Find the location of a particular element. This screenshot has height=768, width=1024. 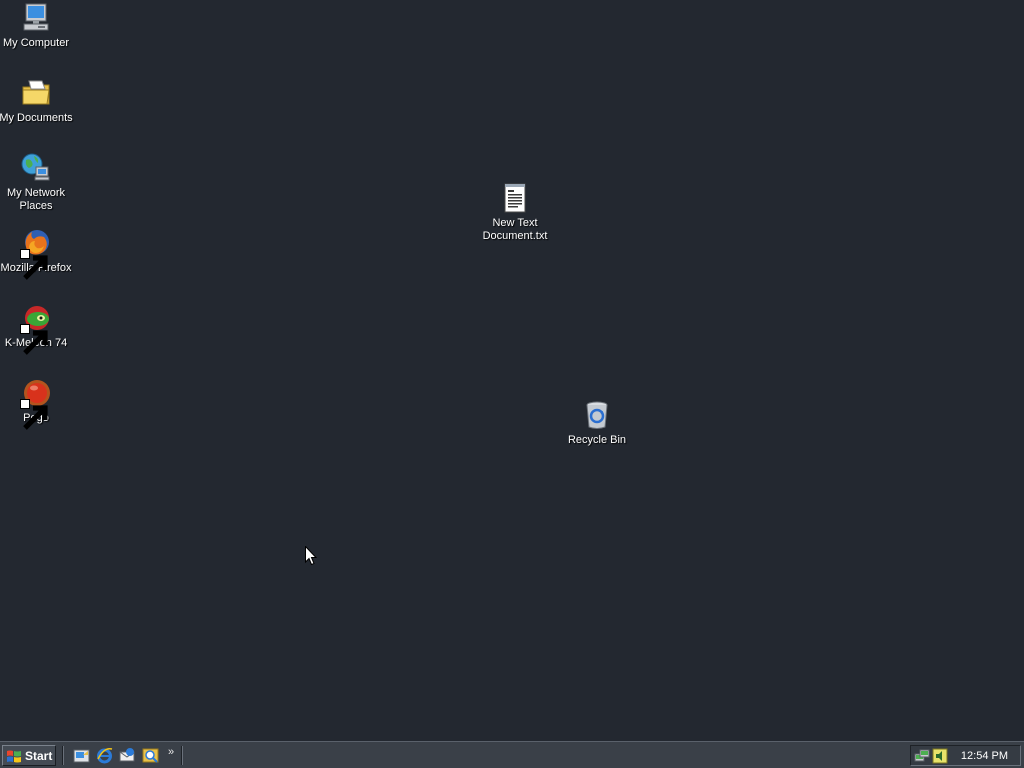

recycle-bin-icon is located at coordinates (597, 415).